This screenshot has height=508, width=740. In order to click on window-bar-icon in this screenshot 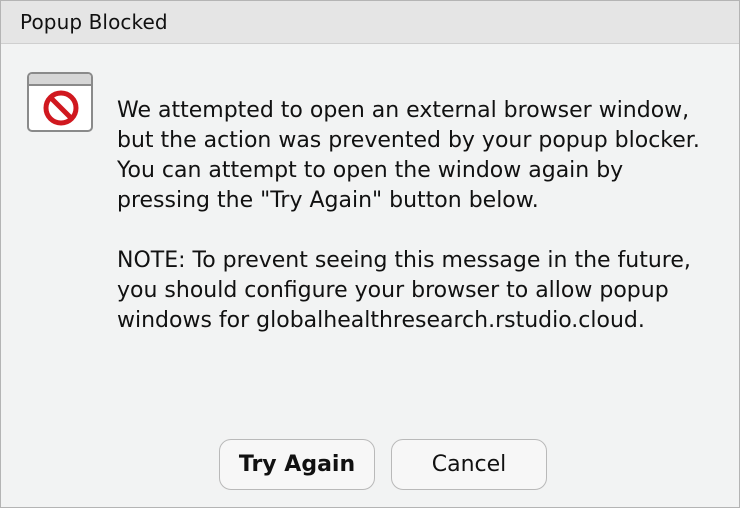, I will do `click(60, 80)`.